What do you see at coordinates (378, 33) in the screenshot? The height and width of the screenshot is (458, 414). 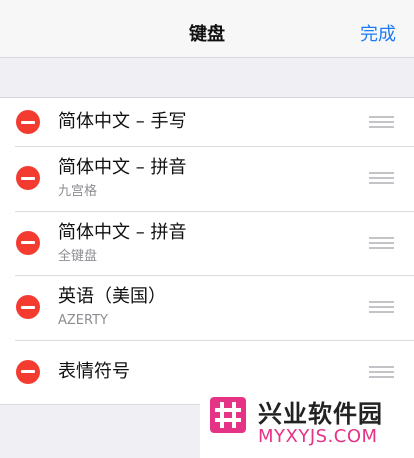 I see `done-button: 完成` at bounding box center [378, 33].